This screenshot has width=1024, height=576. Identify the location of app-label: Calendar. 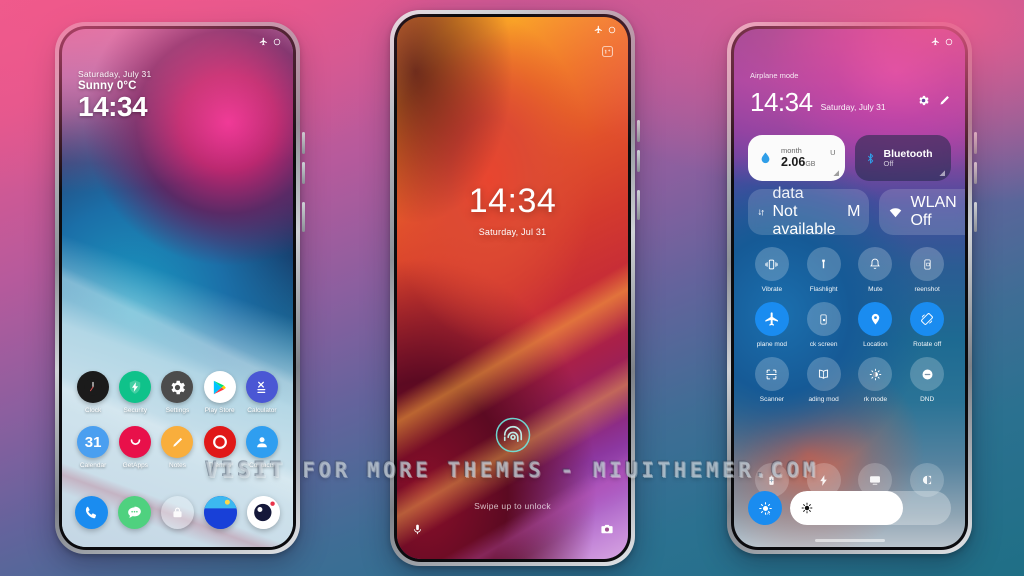
(93, 465).